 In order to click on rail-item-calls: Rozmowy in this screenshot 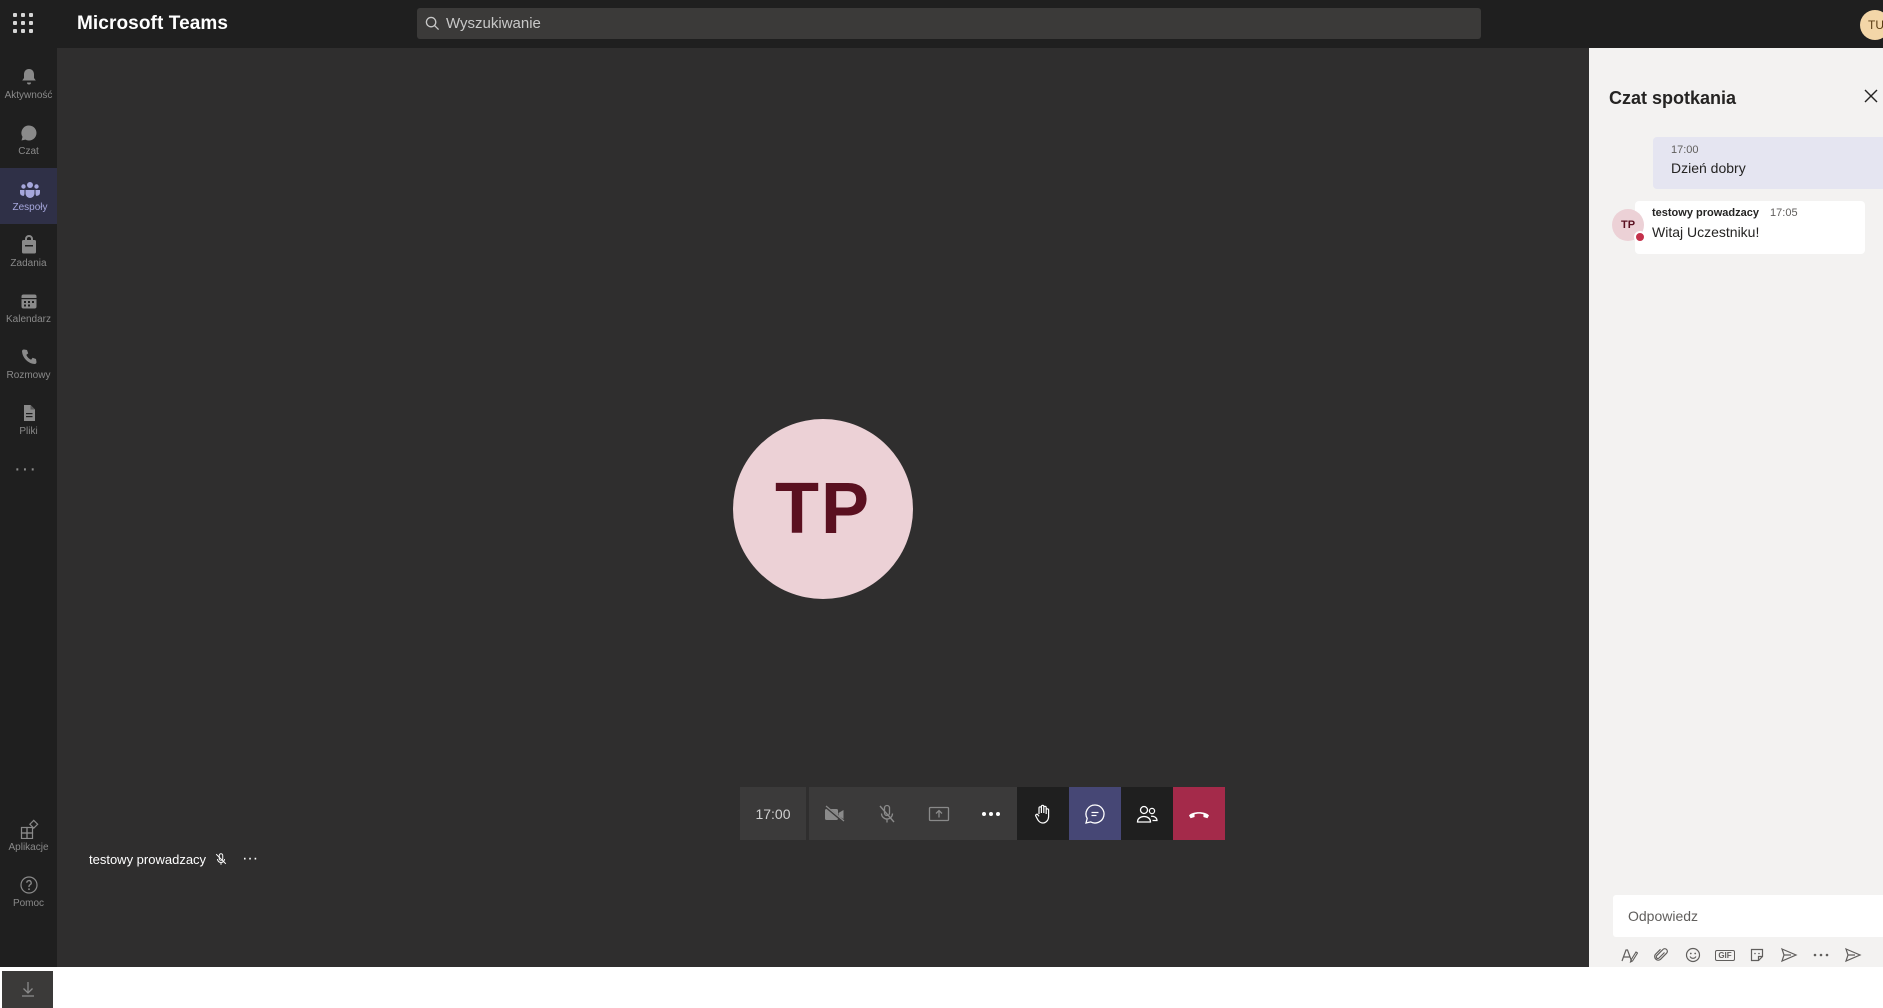, I will do `click(28, 364)`.